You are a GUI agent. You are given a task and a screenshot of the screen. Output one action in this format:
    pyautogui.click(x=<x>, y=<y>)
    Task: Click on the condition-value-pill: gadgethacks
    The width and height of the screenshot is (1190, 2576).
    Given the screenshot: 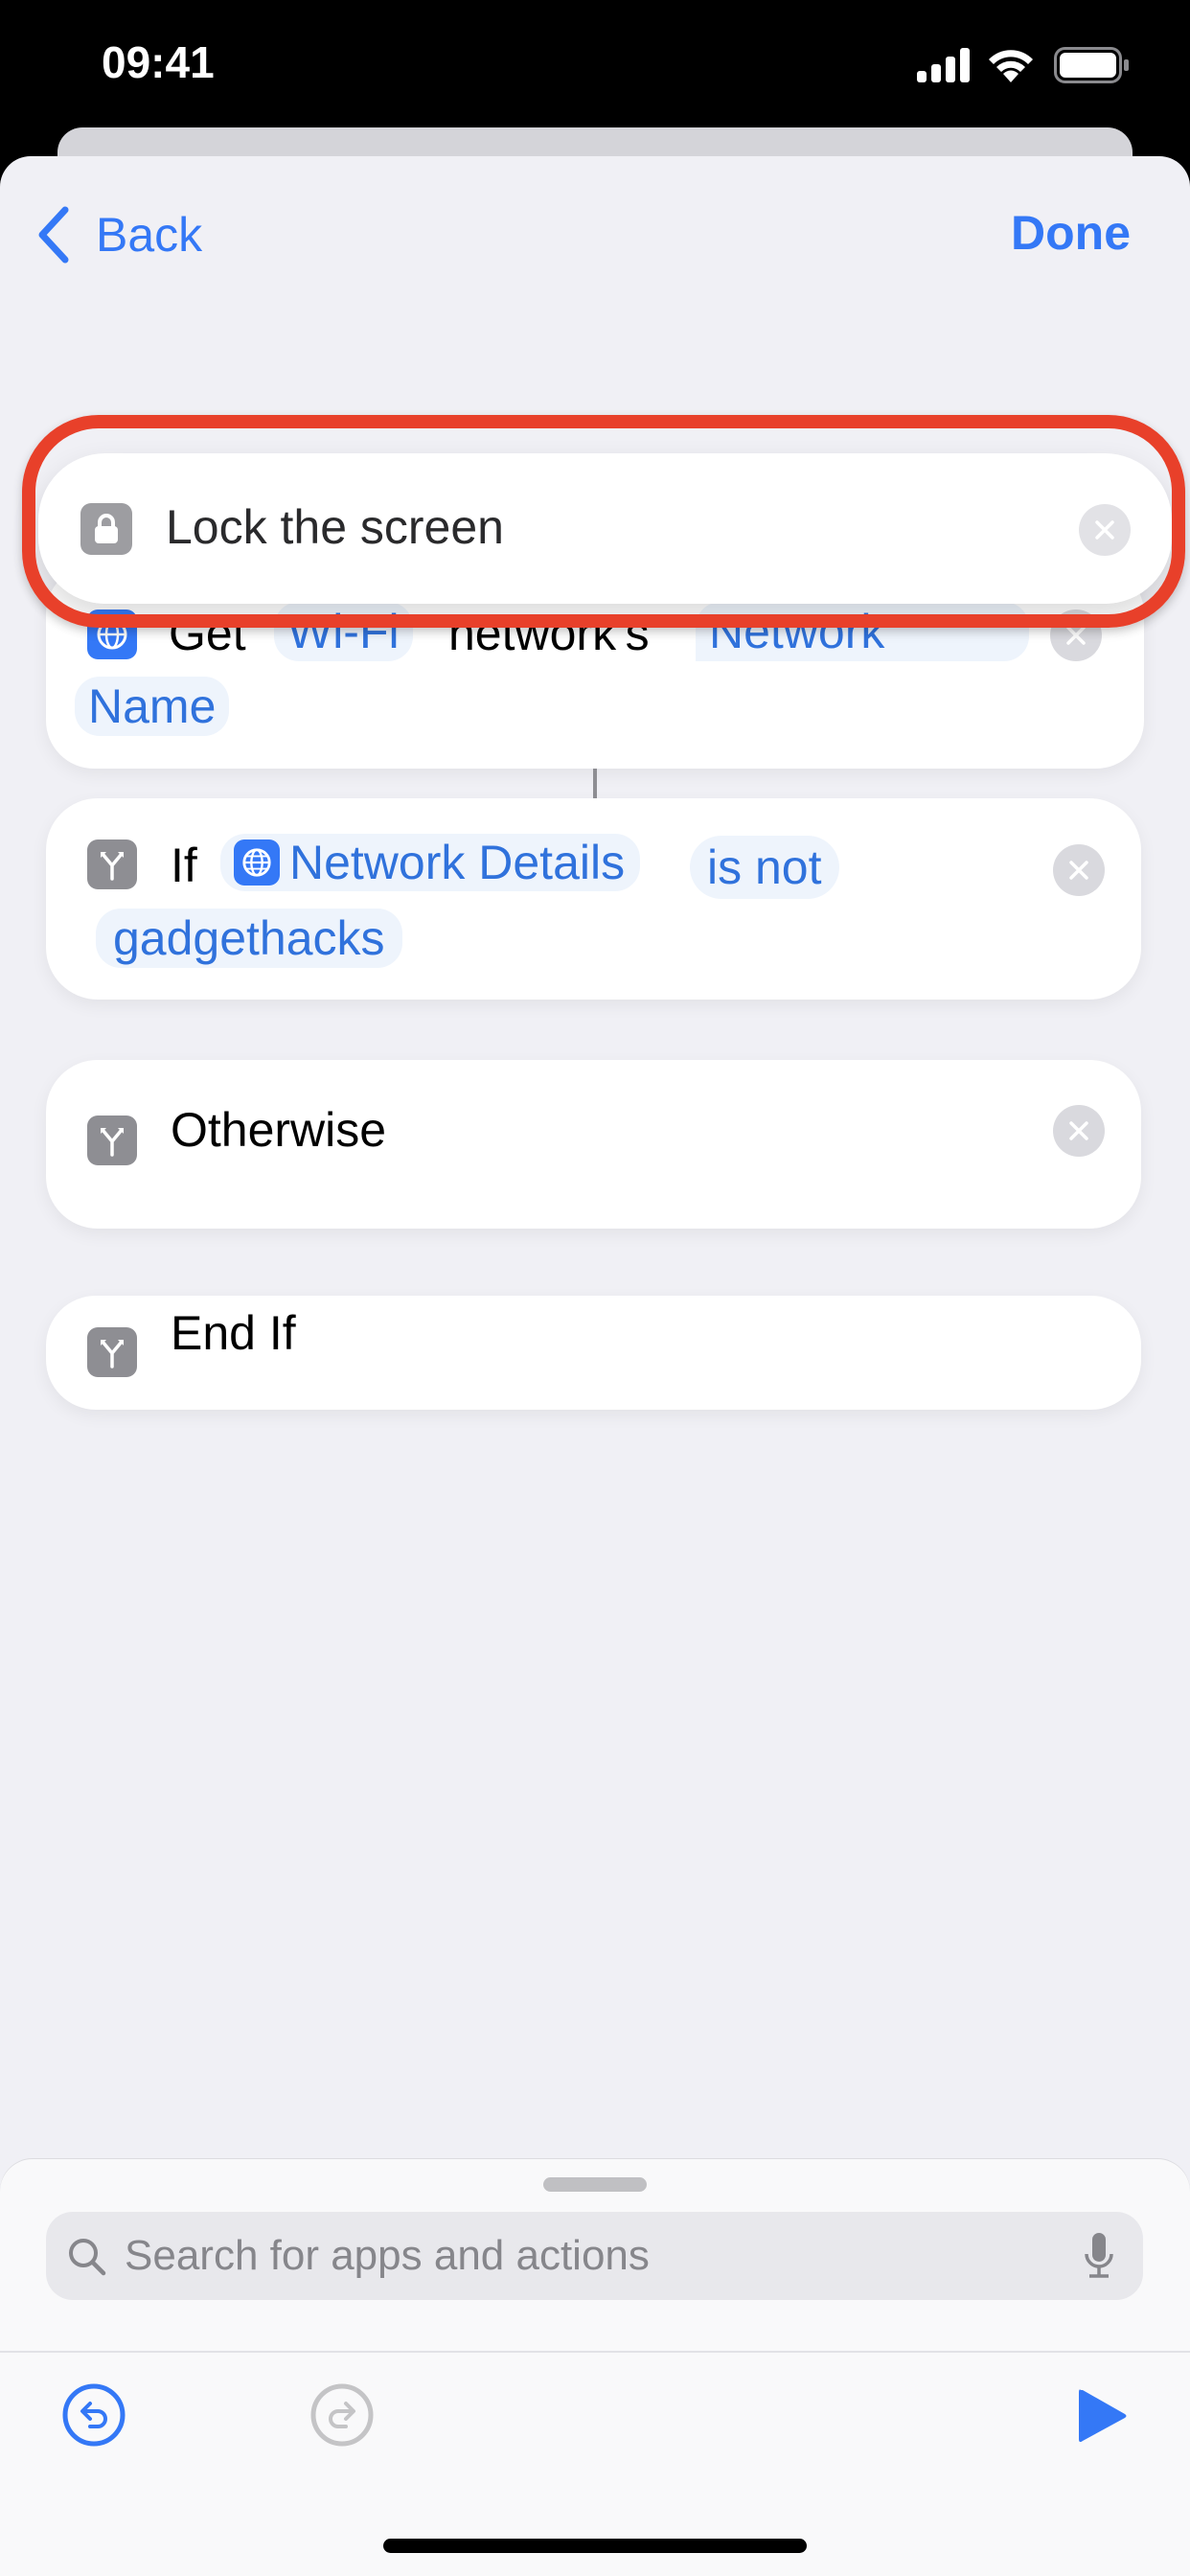 What is the action you would take?
    pyautogui.click(x=249, y=938)
    